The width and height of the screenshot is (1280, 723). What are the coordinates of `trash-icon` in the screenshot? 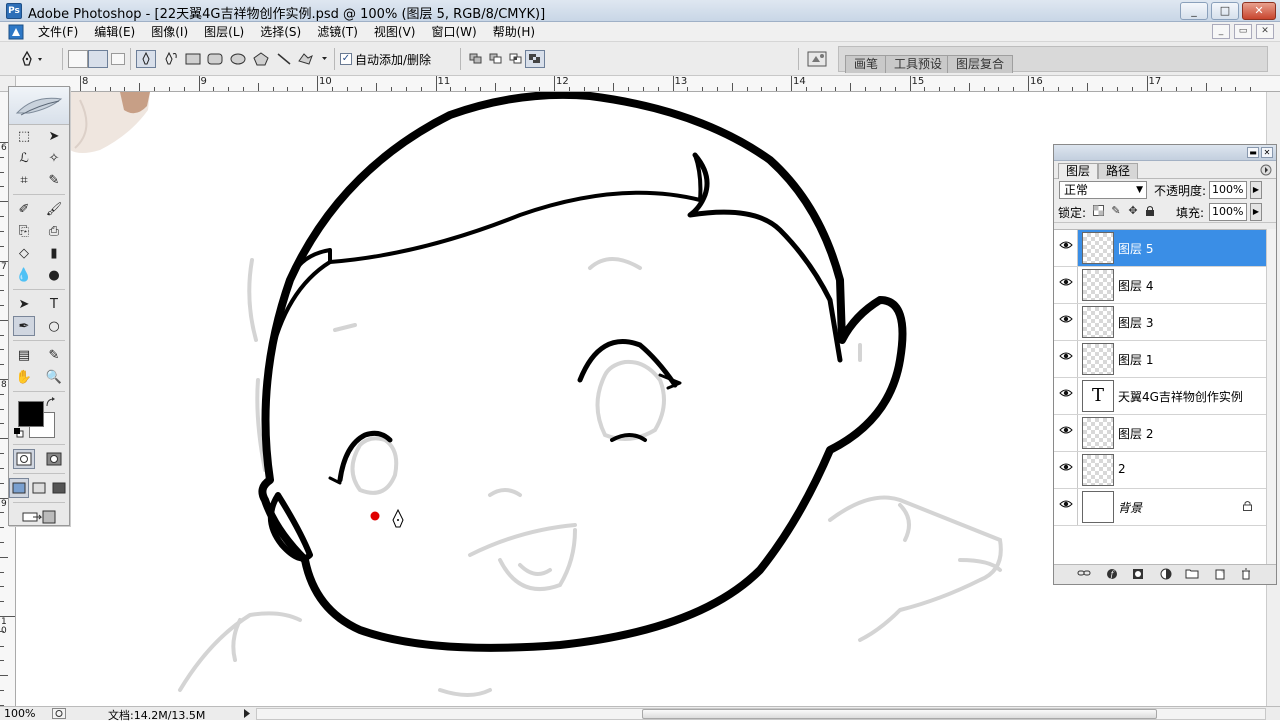 It's located at (1246, 575).